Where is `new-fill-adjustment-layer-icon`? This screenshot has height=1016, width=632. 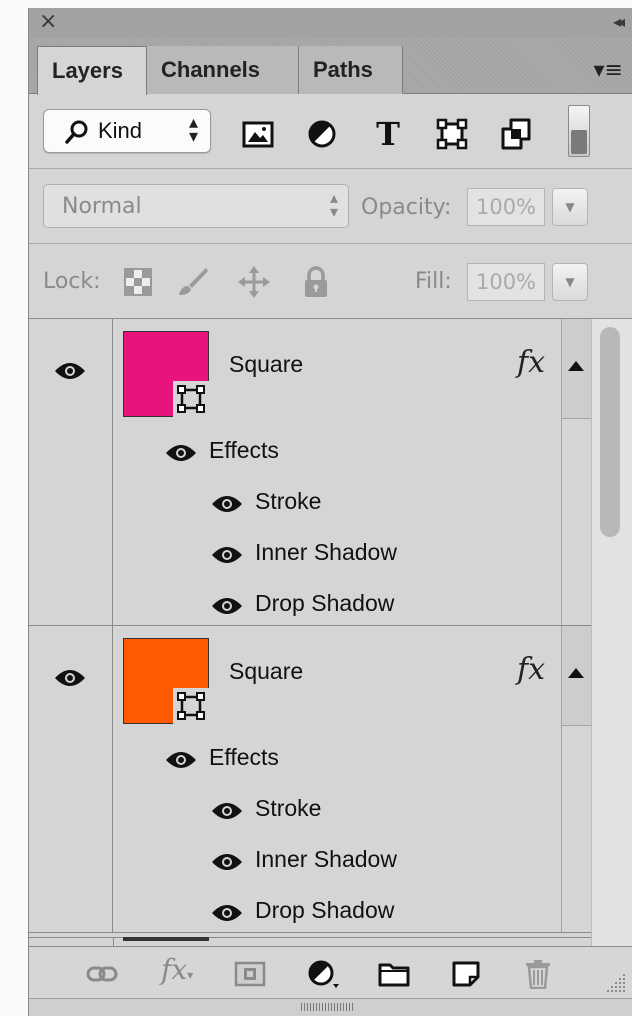
new-fill-adjustment-layer-icon is located at coordinates (324, 974).